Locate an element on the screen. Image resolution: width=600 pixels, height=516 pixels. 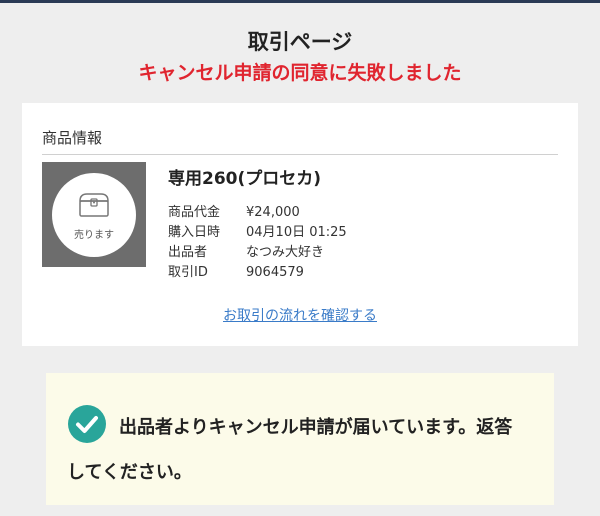
error-message: キャンセル申請の同意に失敗しました is located at coordinates (300, 73).